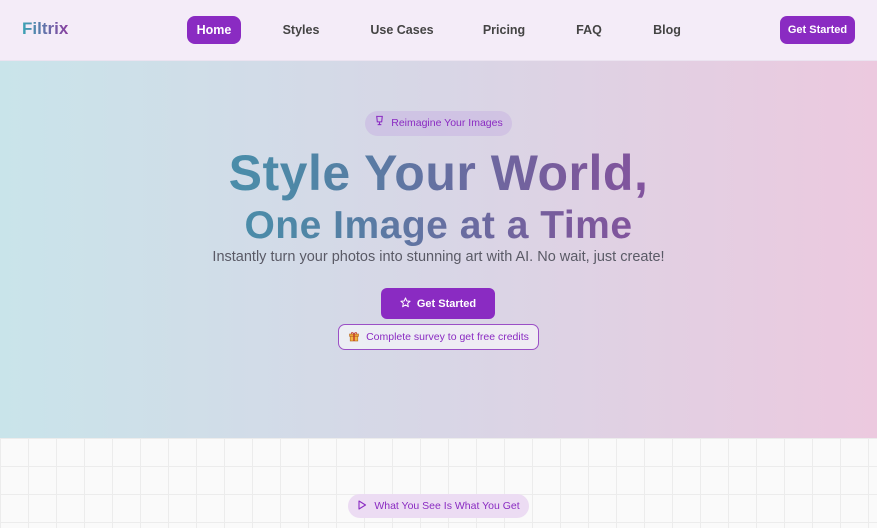 The height and width of the screenshot is (528, 877). I want to click on section-badge: What You See Is What You Get, so click(438, 506).